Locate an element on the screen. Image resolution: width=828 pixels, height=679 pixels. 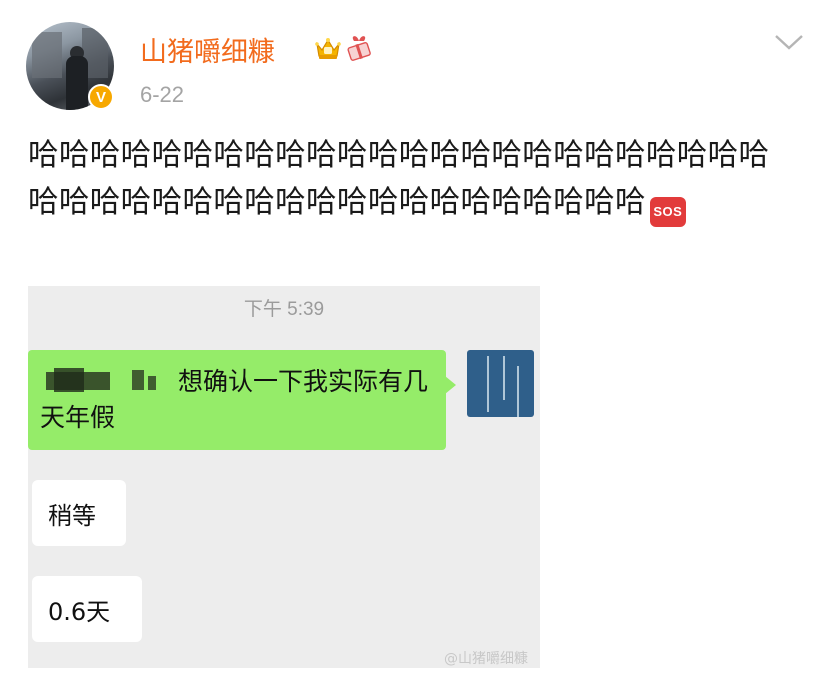
chat-message-text: 稍等 is located at coordinates (72, 515).